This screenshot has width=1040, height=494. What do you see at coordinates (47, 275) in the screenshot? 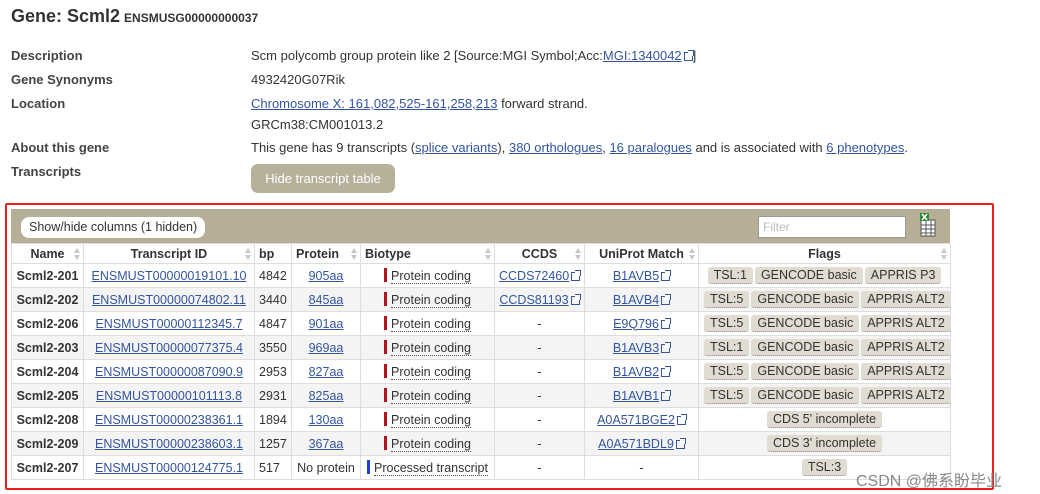
I see `transcript-name: Scml2-201` at bounding box center [47, 275].